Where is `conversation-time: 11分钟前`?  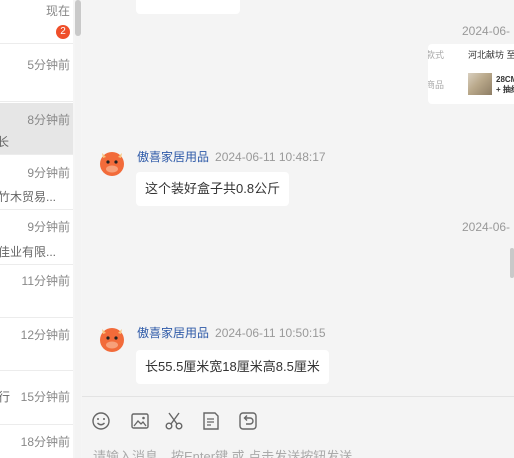
conversation-time: 11分钟前 is located at coordinates (45, 281).